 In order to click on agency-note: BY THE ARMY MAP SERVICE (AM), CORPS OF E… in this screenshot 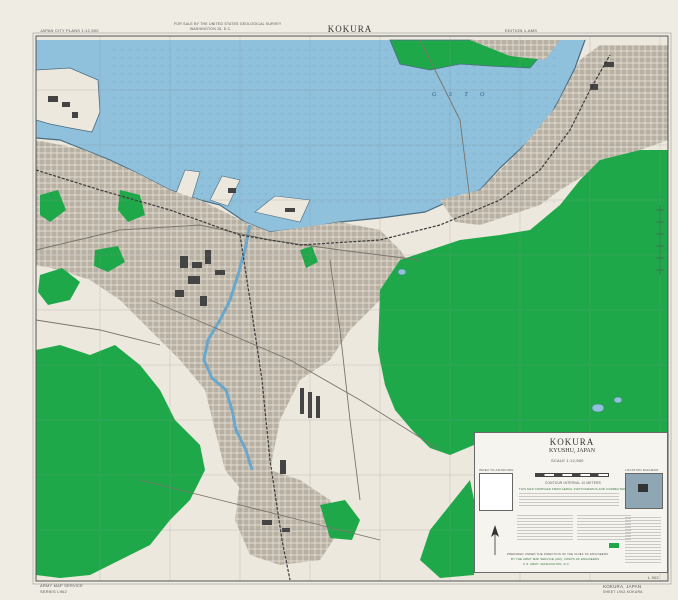, I will do `click(555, 559)`.